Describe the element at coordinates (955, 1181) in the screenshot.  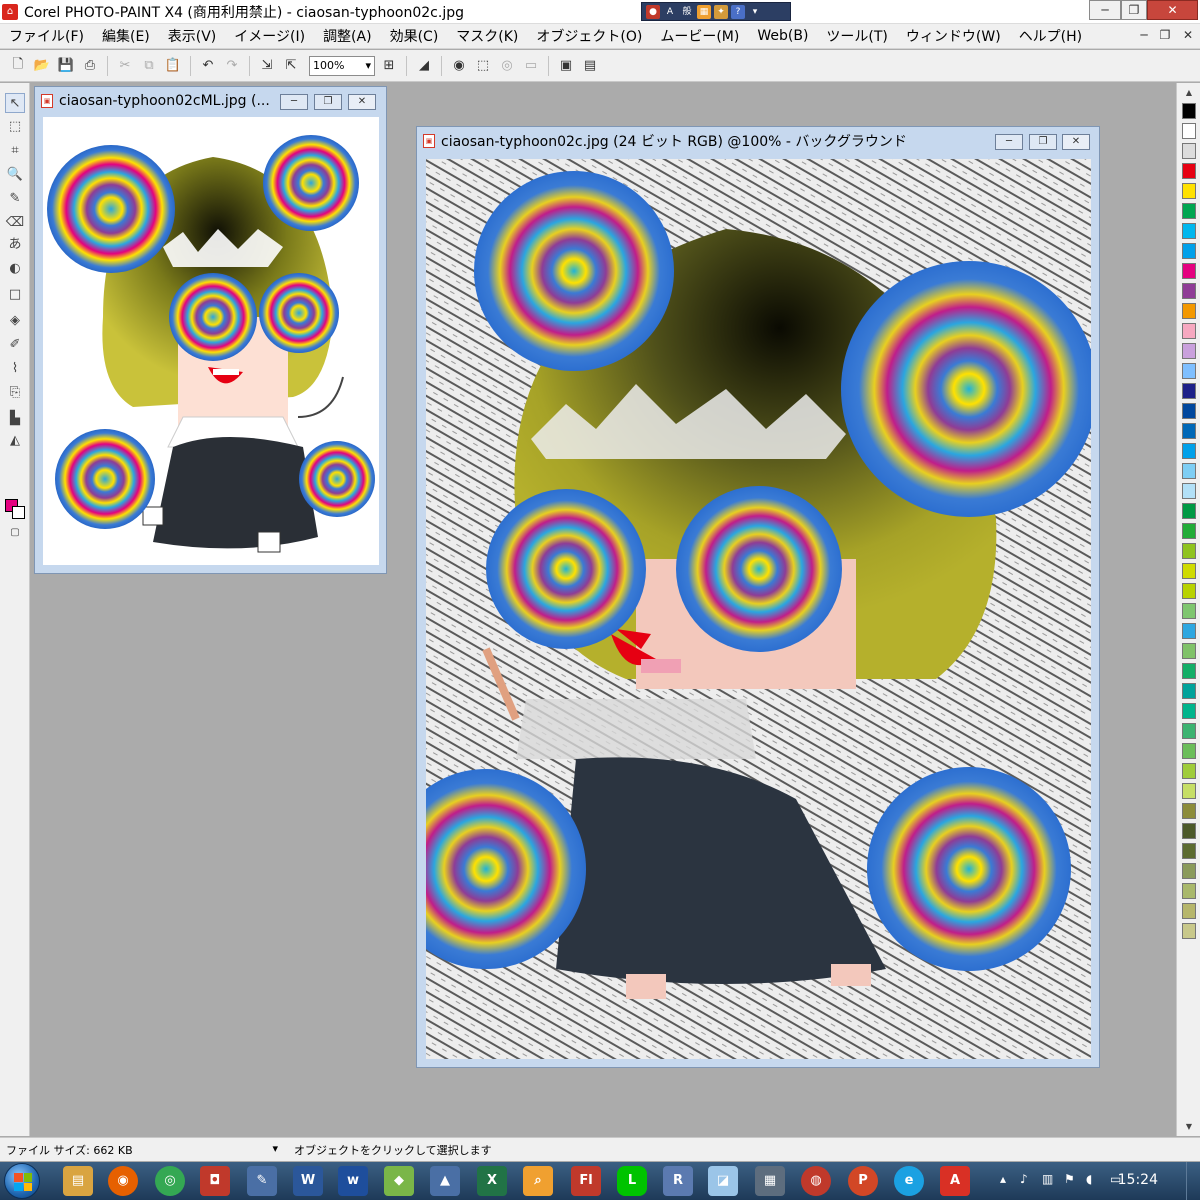
I see `acrobat-taskbar-icon: A` at that location.